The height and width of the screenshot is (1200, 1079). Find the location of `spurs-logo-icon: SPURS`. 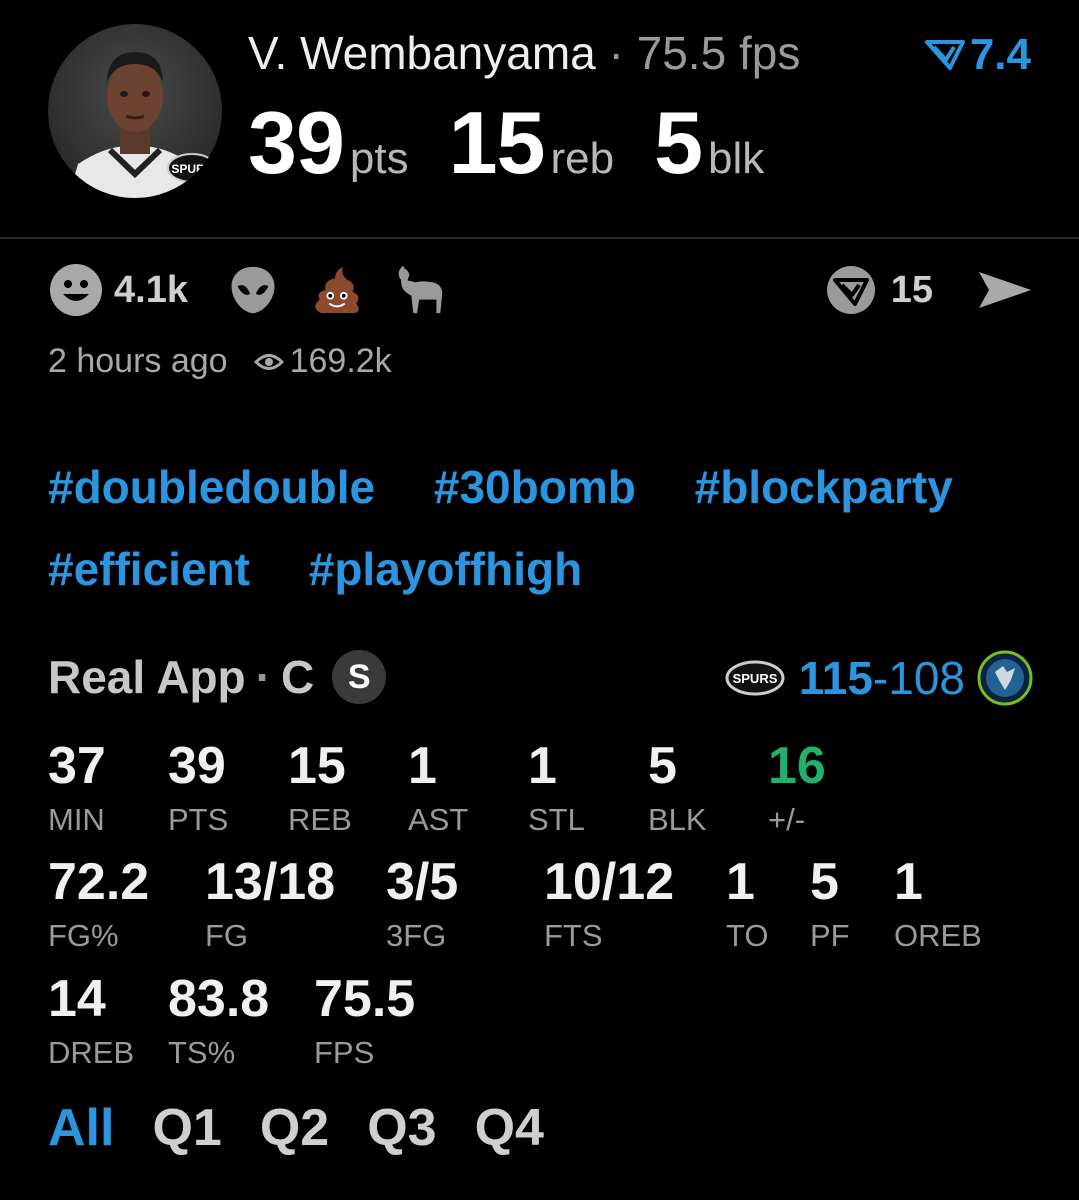

spurs-logo-icon: SPURS is located at coordinates (755, 678).